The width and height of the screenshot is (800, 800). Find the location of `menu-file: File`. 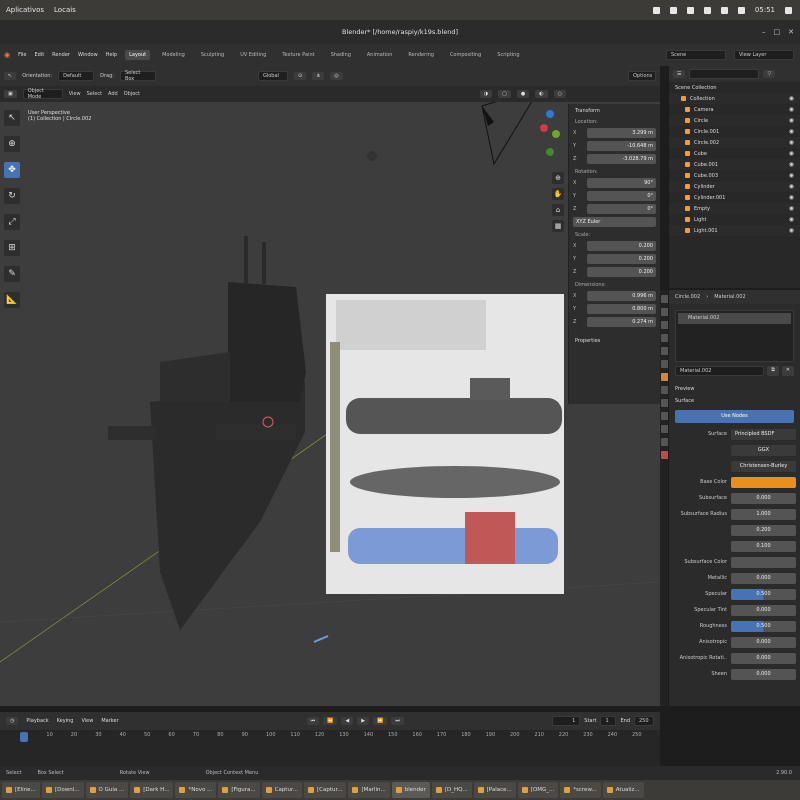

menu-file: File is located at coordinates (22, 55).